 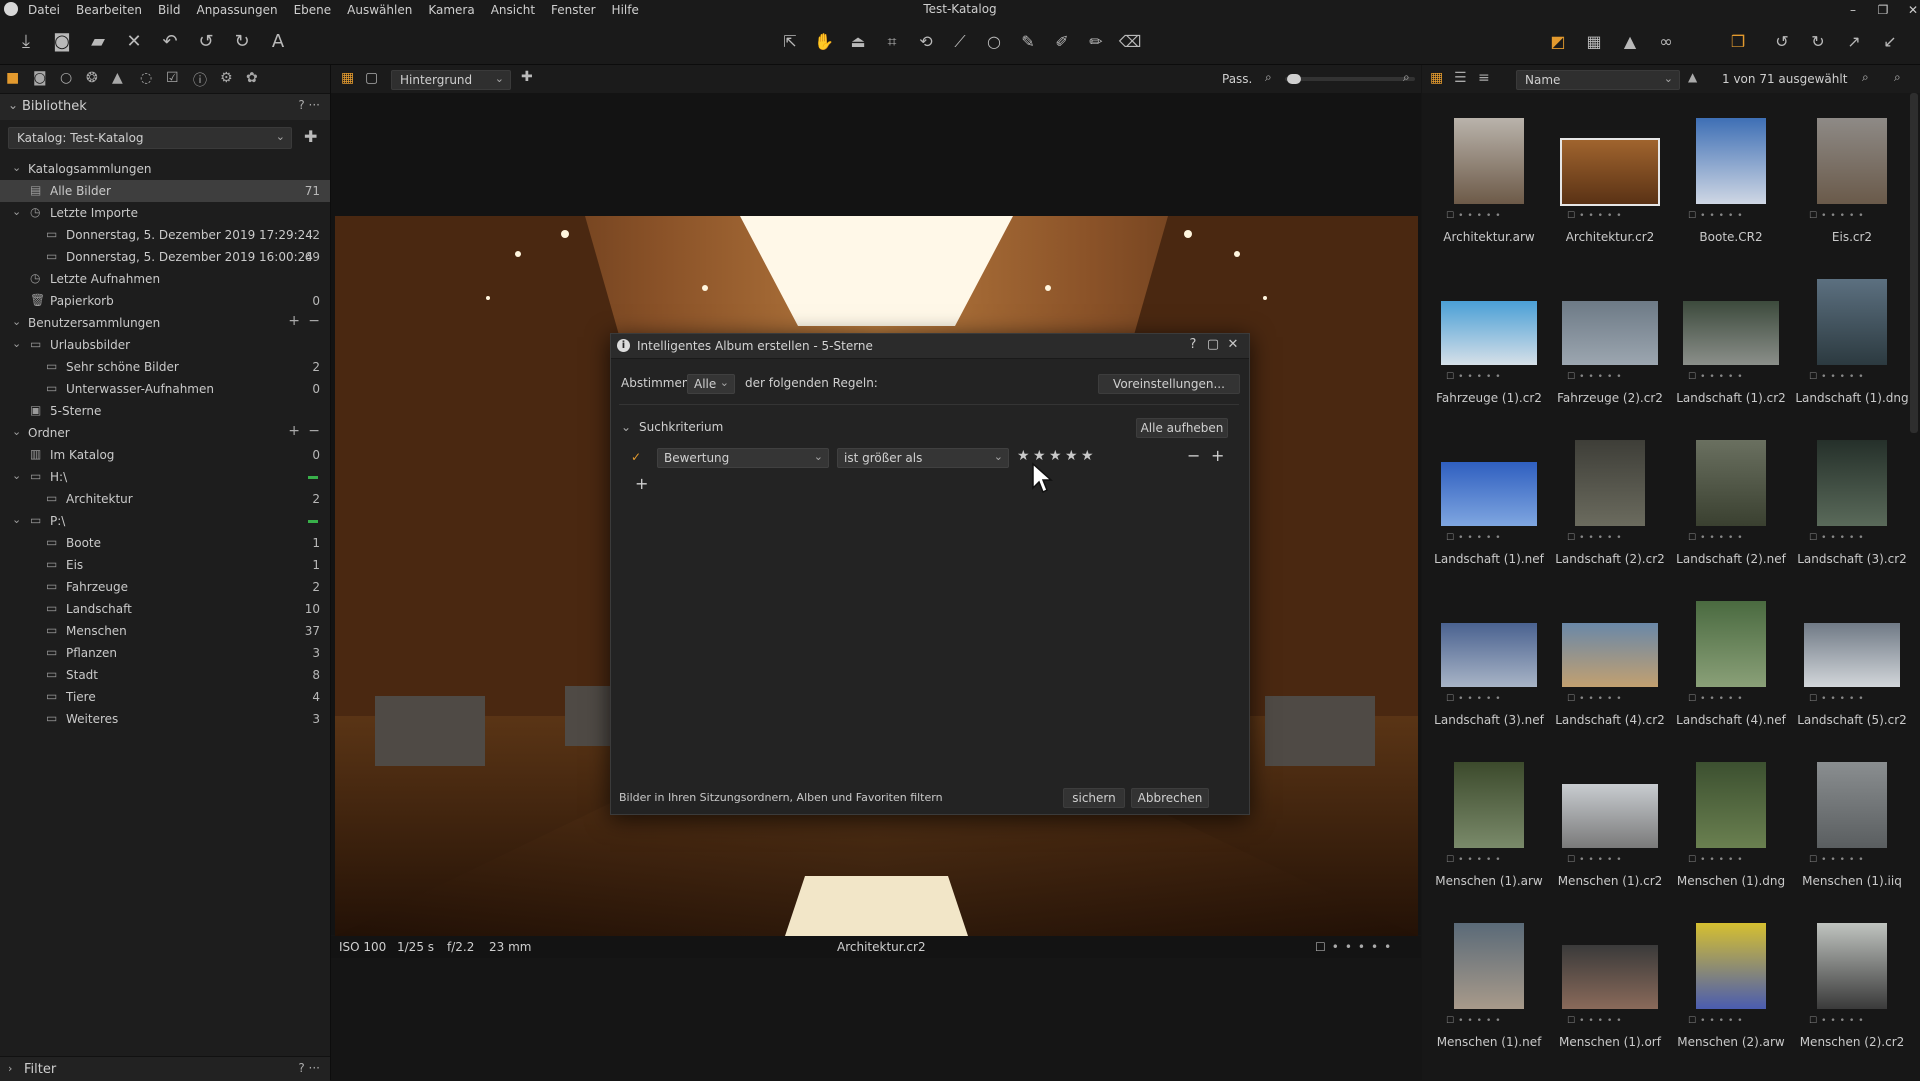 I want to click on tree-catalog-collections: ⌄ Katalogsammlungen, so click(x=165, y=169).